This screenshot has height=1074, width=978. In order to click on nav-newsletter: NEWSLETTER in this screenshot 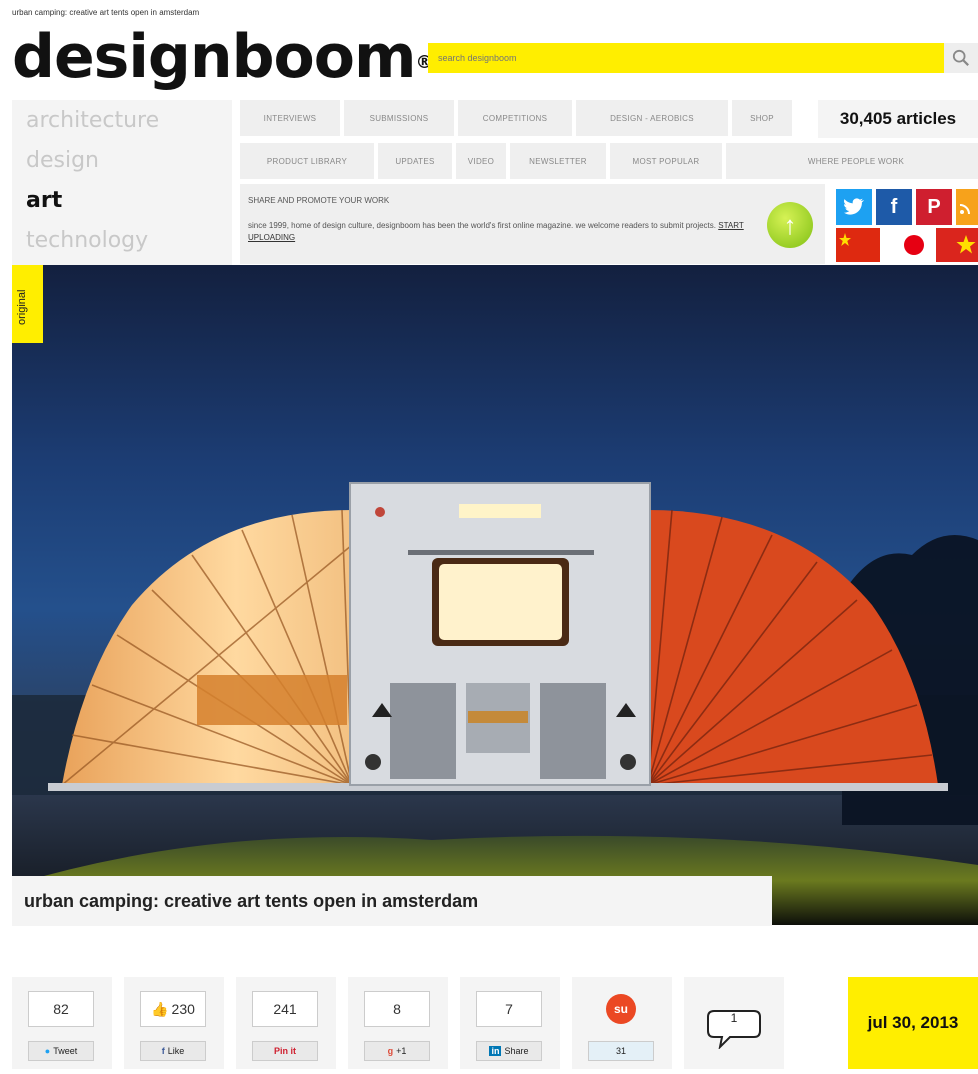, I will do `click(558, 161)`.